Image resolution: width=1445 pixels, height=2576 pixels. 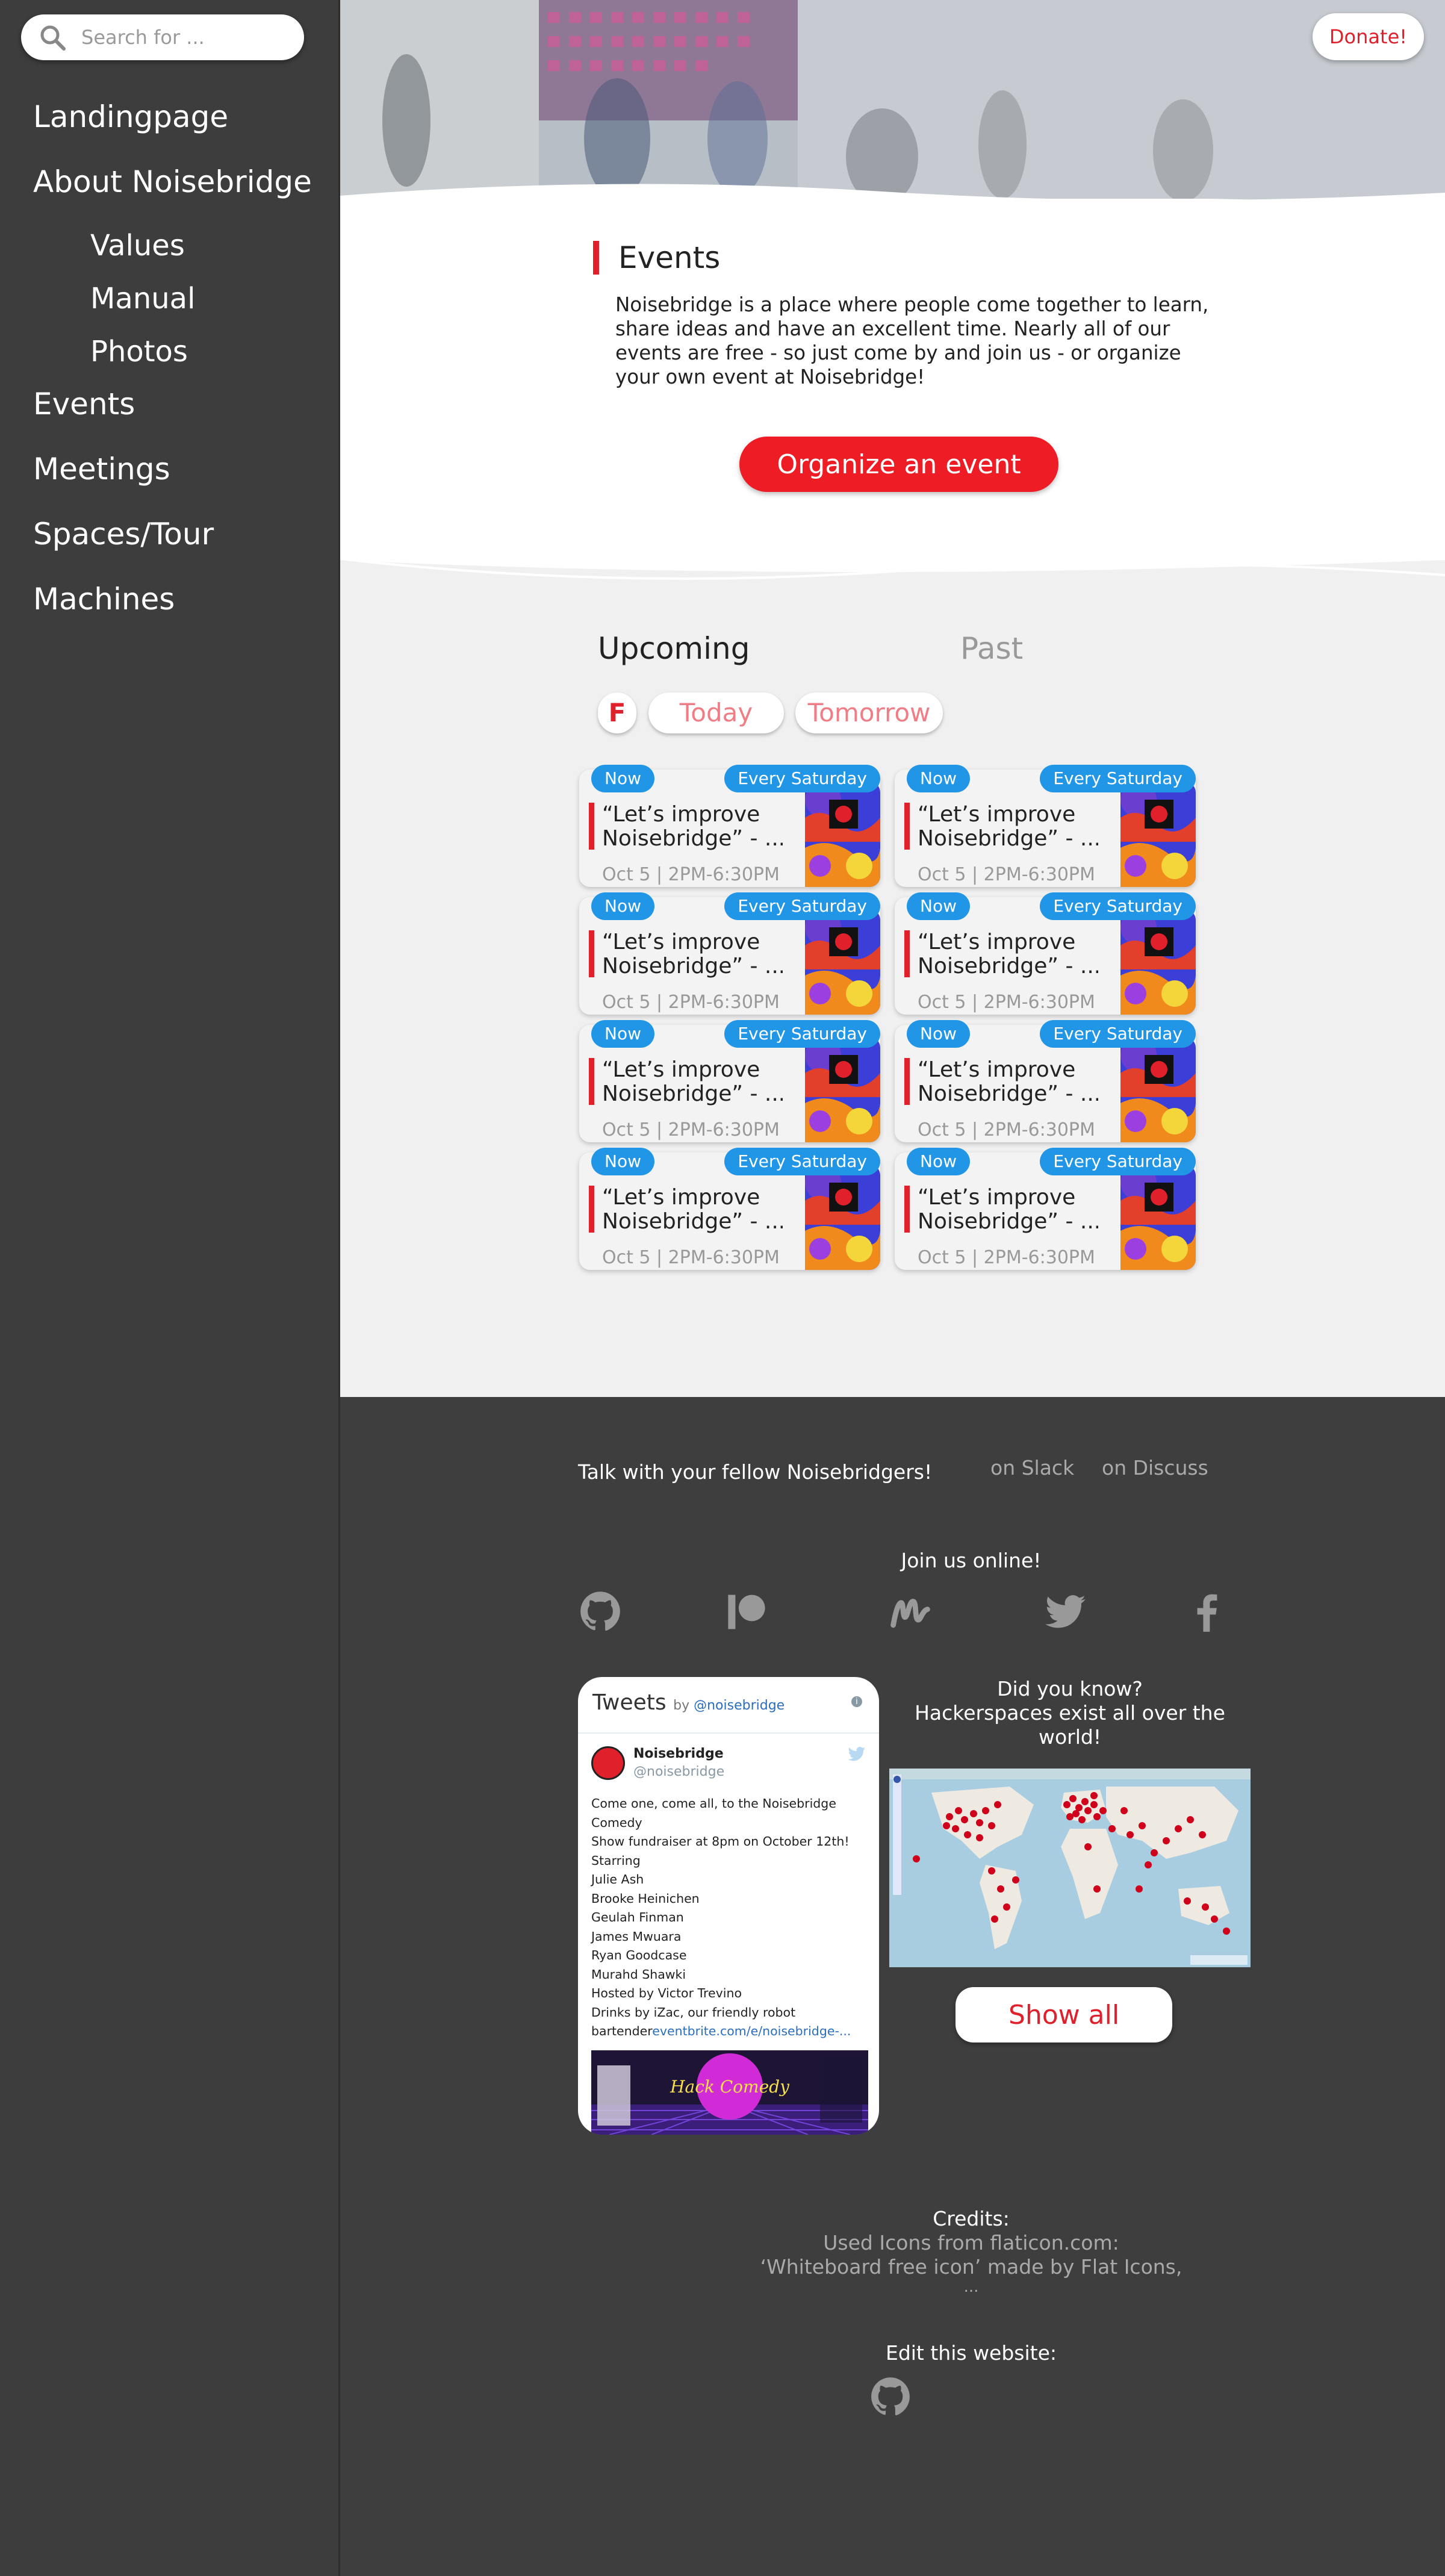 I want to click on search-box, so click(x=162, y=37).